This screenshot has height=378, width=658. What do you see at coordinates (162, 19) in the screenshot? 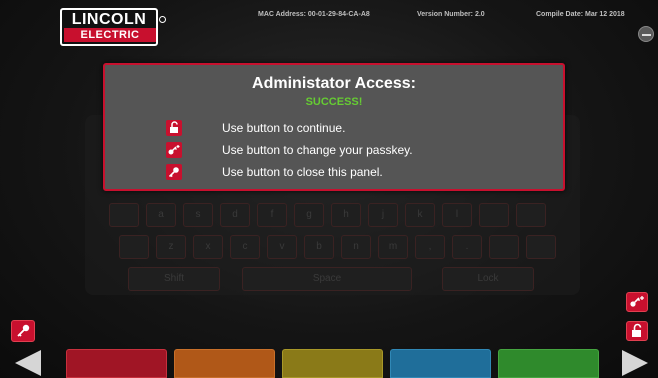
I see `registered-mark-icon` at bounding box center [162, 19].